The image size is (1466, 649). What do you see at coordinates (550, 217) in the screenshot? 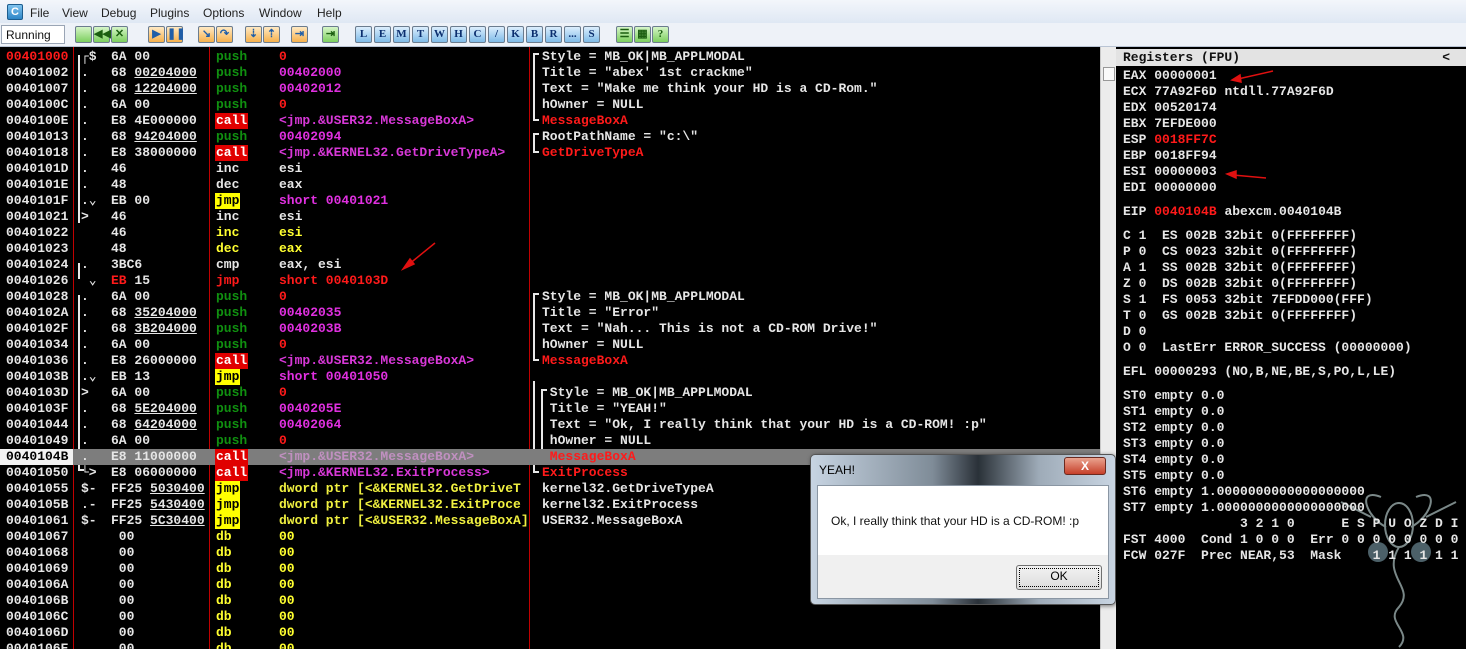
I see `disasm-row: 00401021 >46 inc esi` at bounding box center [550, 217].